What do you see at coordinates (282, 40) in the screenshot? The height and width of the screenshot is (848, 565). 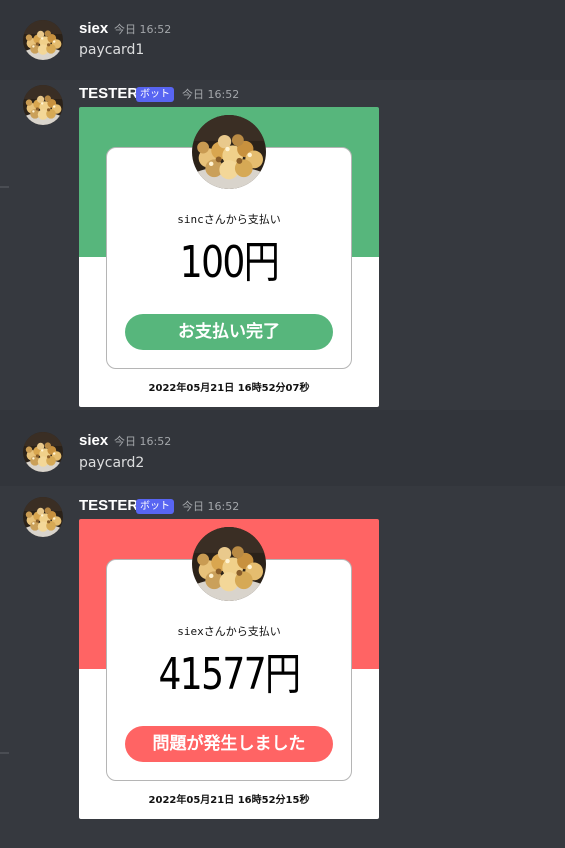 I see `message-hover-bg` at bounding box center [282, 40].